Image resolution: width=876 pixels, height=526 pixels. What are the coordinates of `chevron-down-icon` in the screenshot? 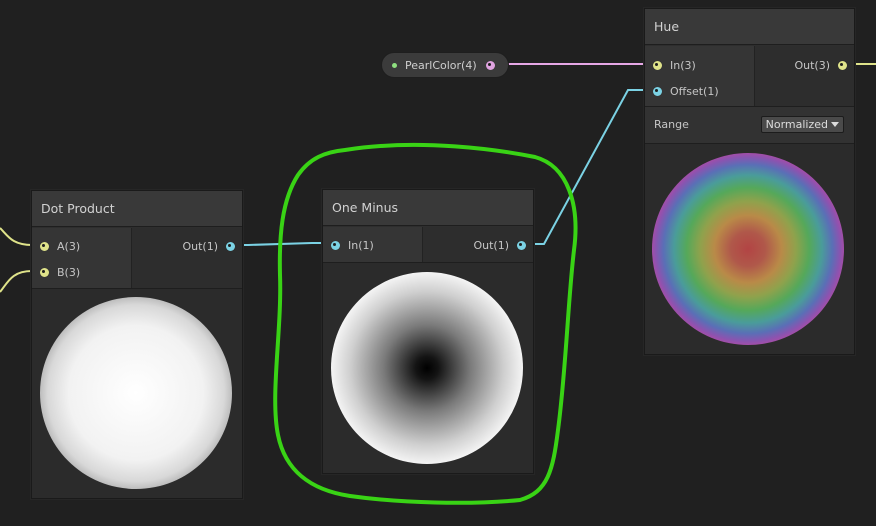 It's located at (835, 124).